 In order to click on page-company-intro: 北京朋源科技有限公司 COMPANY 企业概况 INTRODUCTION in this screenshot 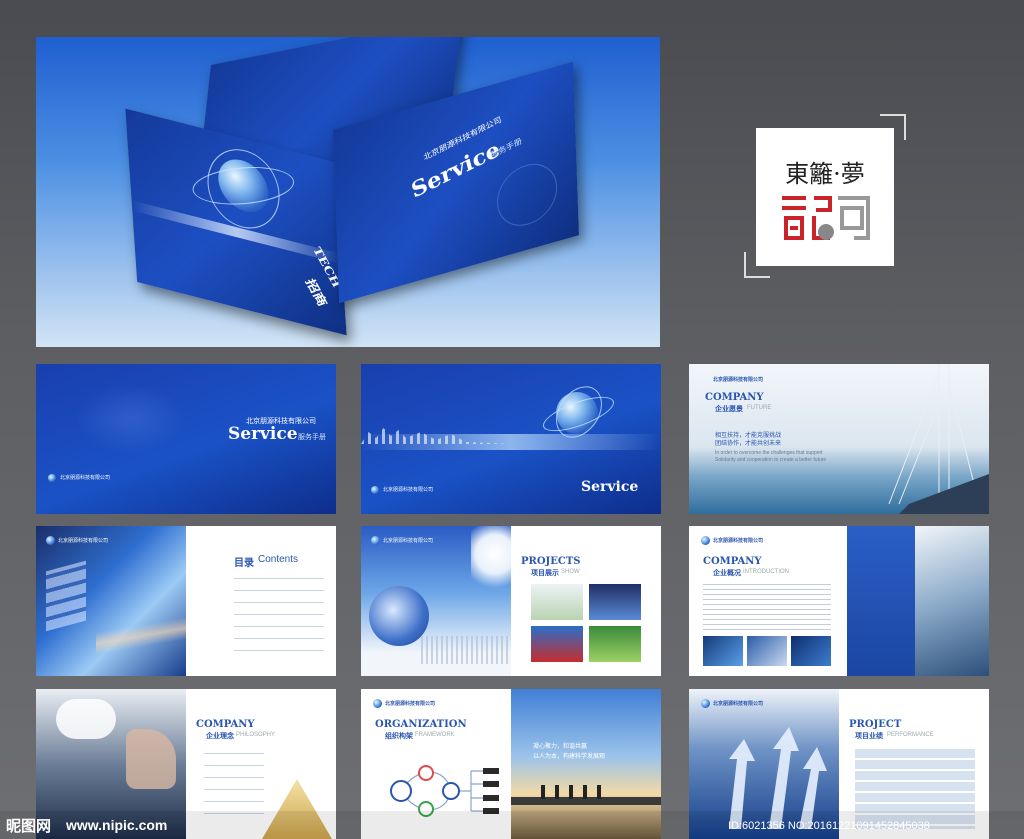, I will do `click(839, 601)`.